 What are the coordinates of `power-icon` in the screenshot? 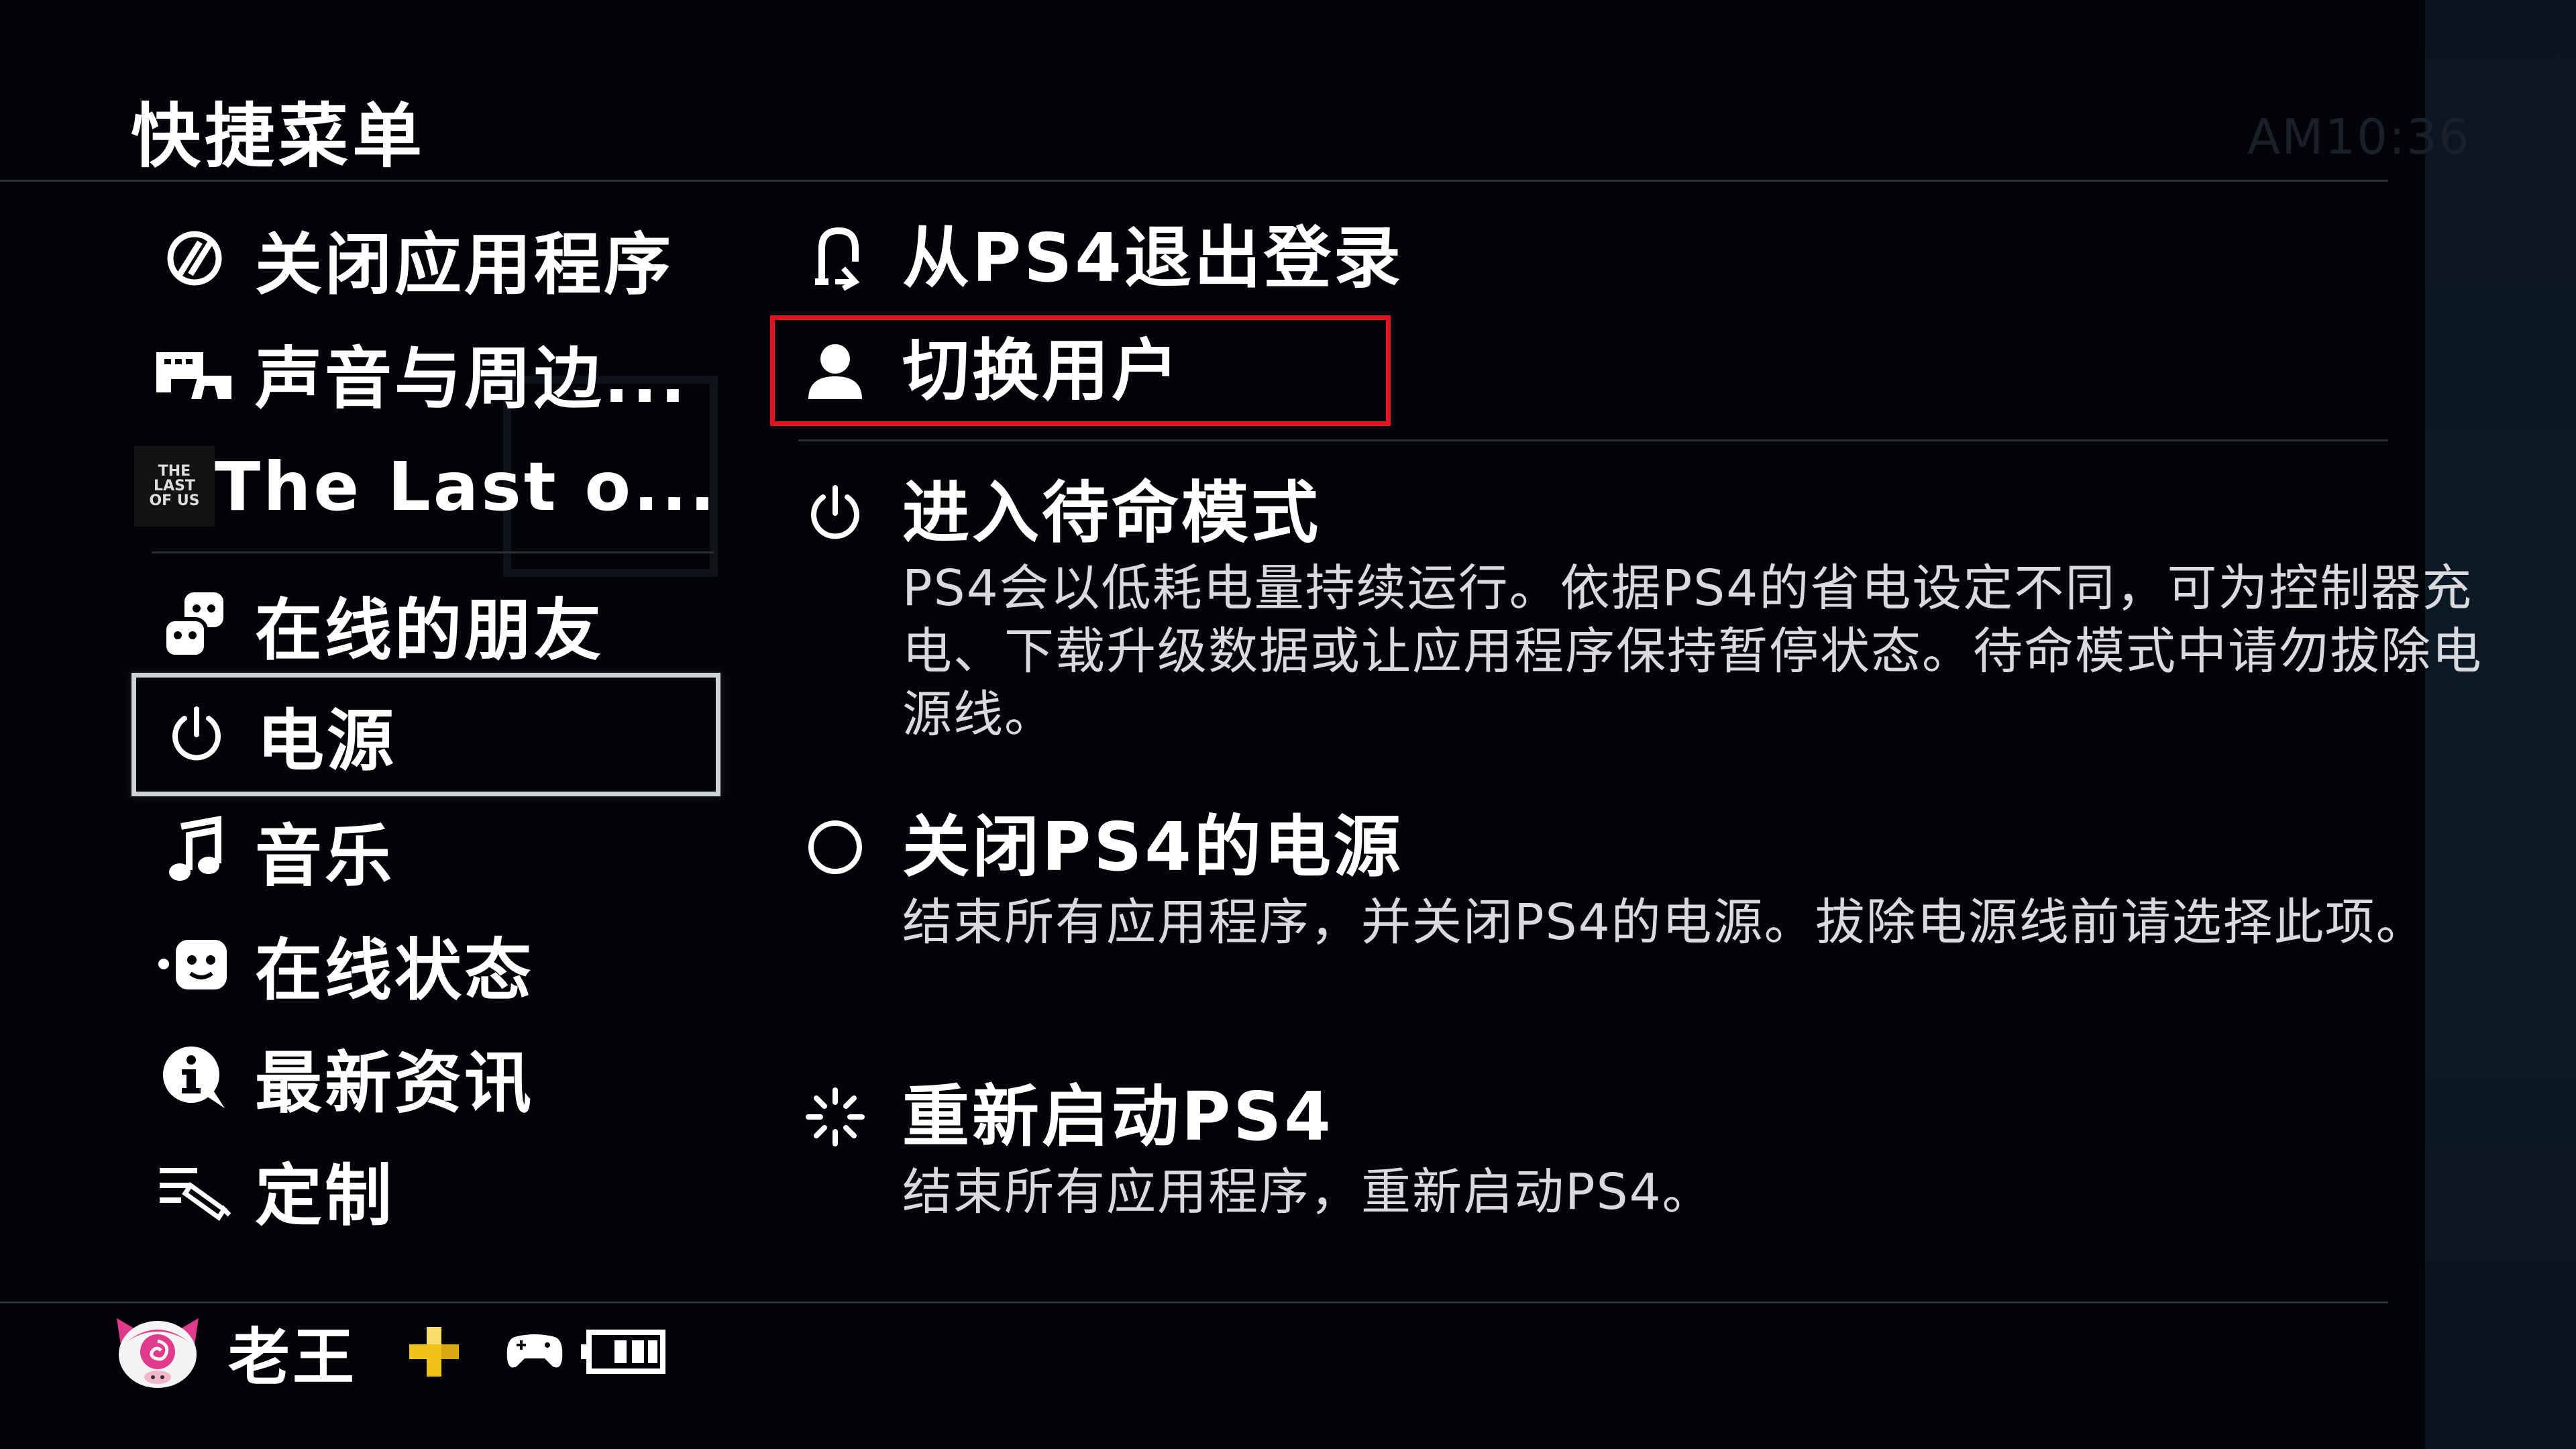 It's located at (196, 735).